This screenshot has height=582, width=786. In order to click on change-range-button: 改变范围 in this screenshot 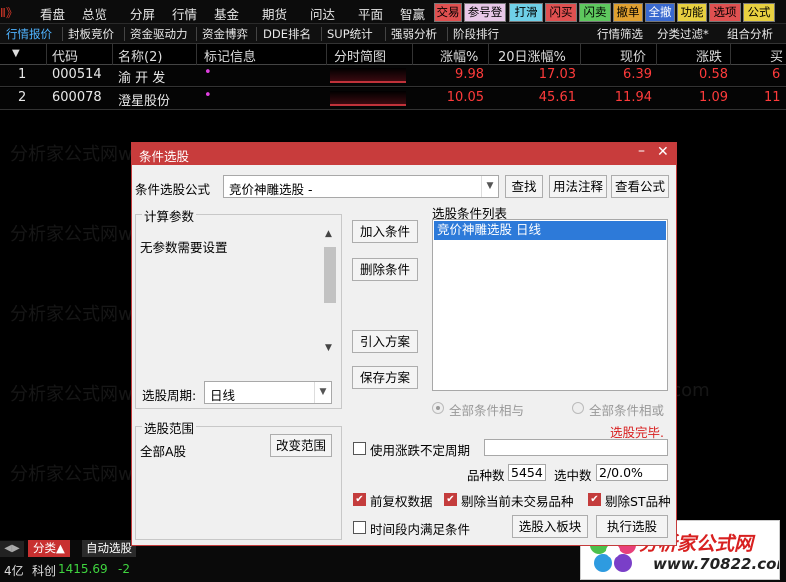, I will do `click(301, 445)`.